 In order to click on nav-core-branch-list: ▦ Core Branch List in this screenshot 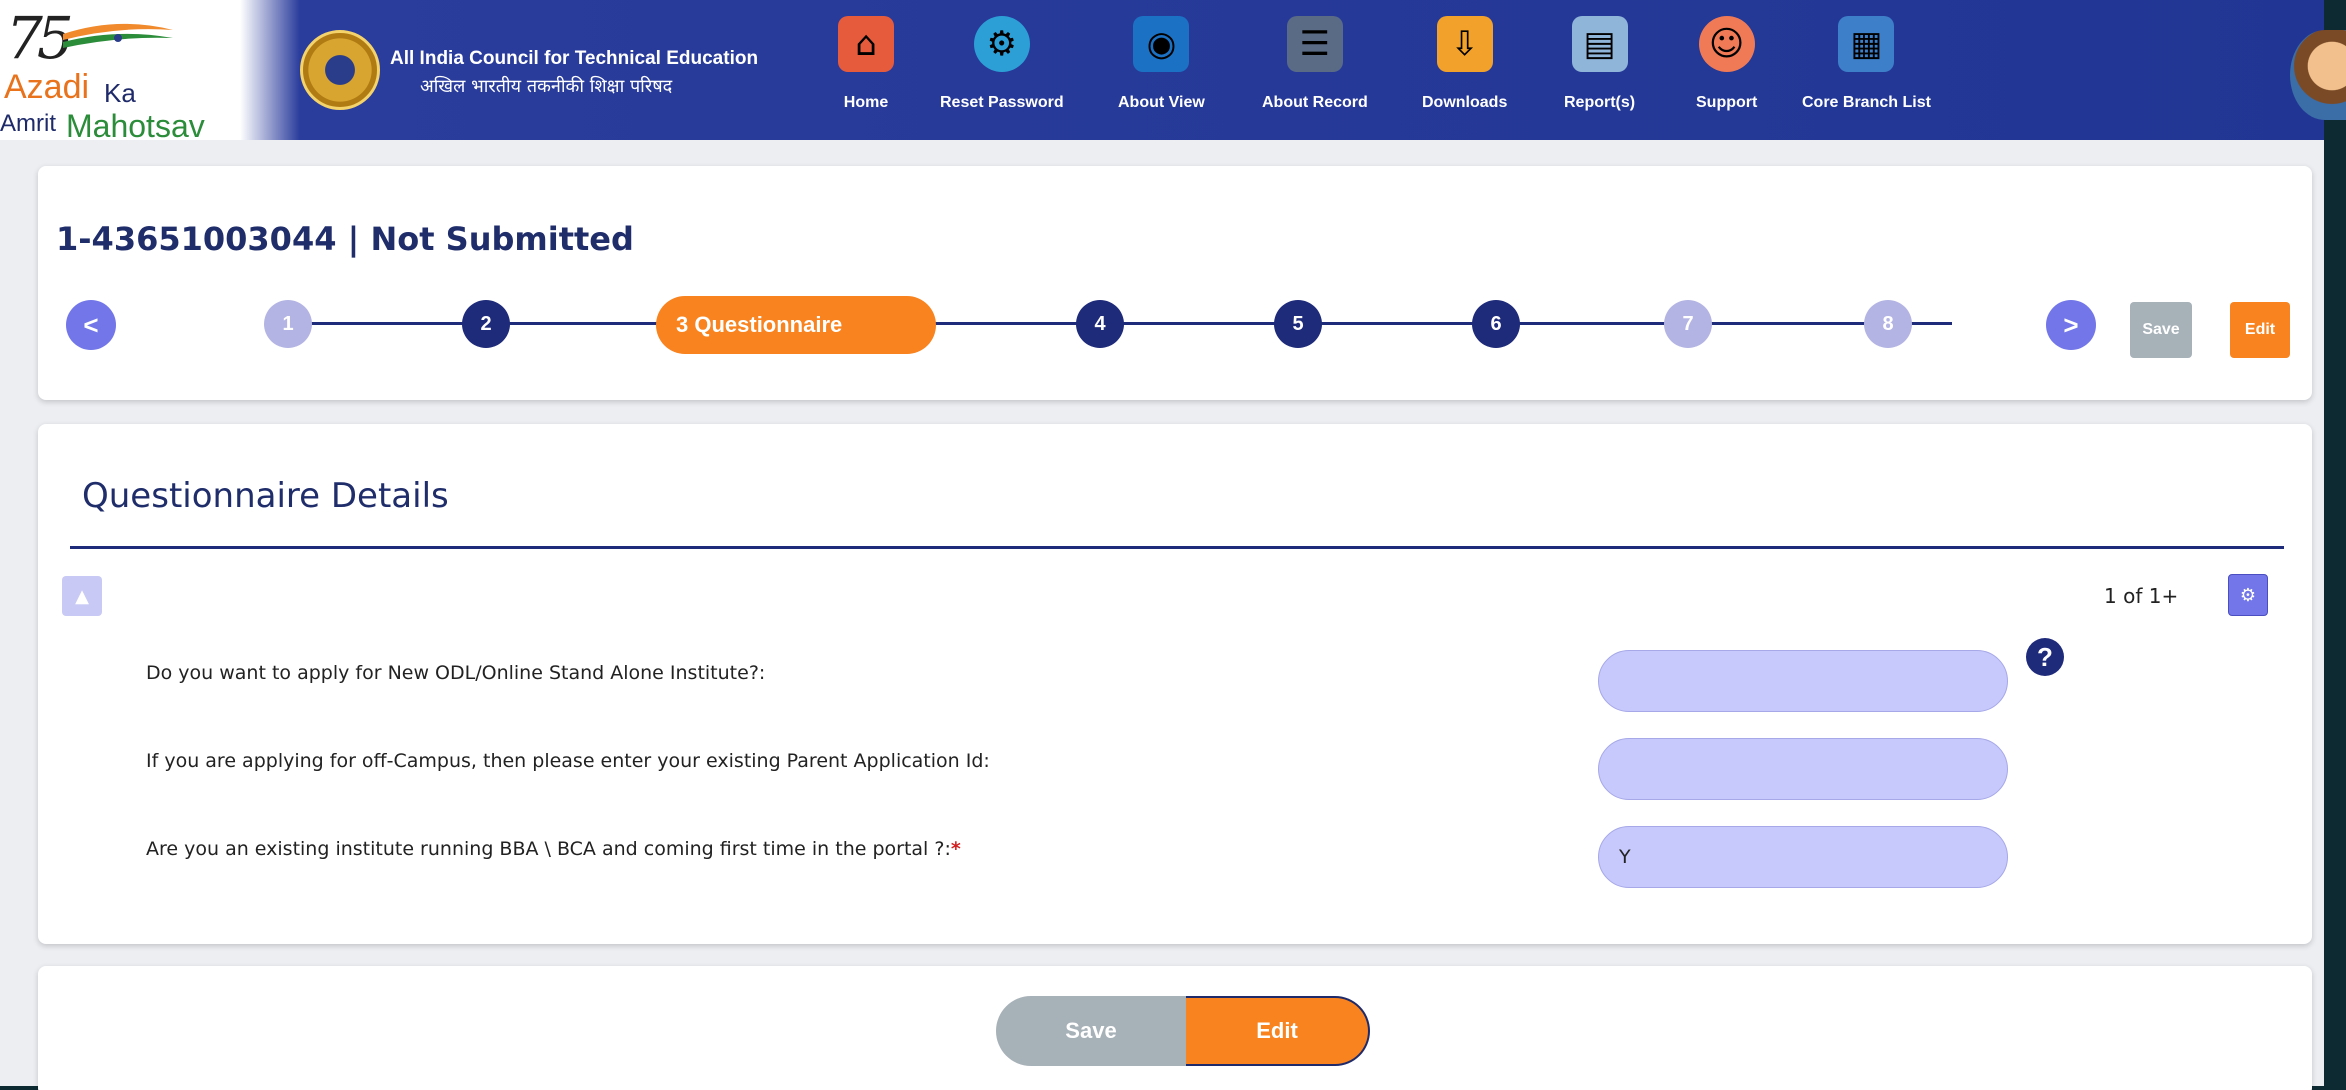, I will do `click(1866, 70)`.